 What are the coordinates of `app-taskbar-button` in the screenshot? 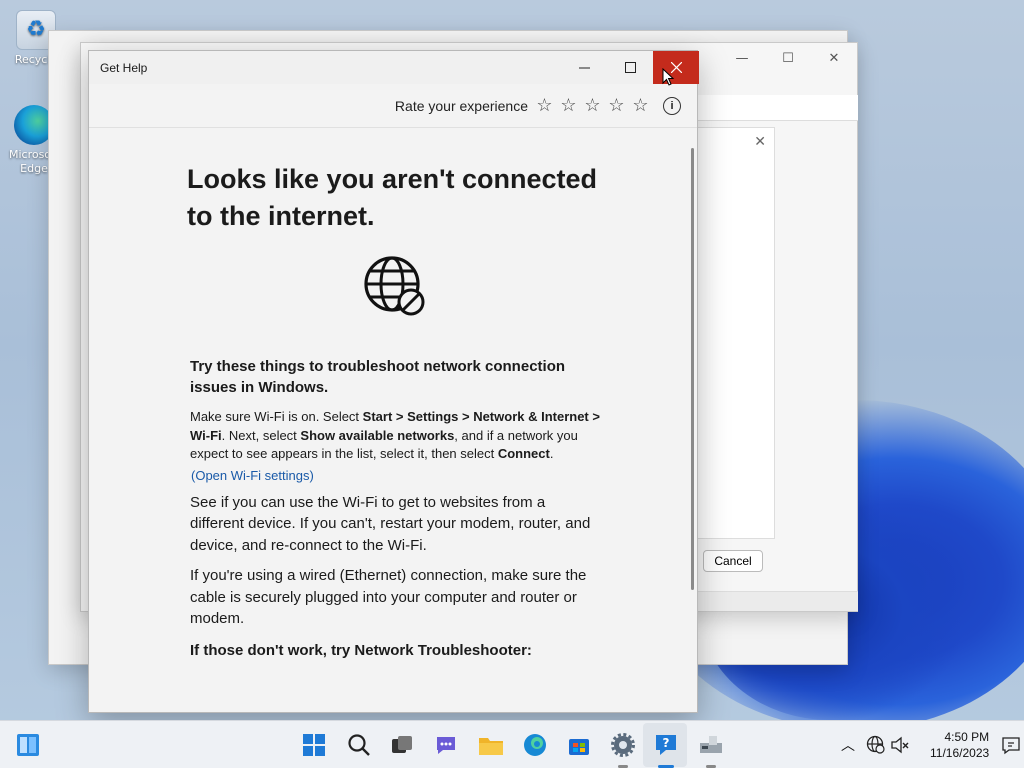 It's located at (711, 745).